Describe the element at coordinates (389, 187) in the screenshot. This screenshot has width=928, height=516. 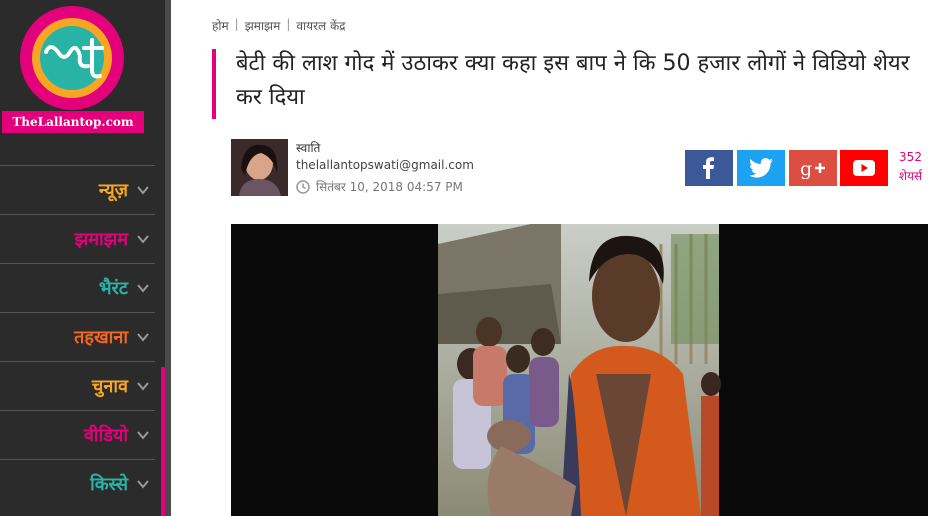
I see `publish-date: सितंबर 10, 2018 04:57 PM` at that location.